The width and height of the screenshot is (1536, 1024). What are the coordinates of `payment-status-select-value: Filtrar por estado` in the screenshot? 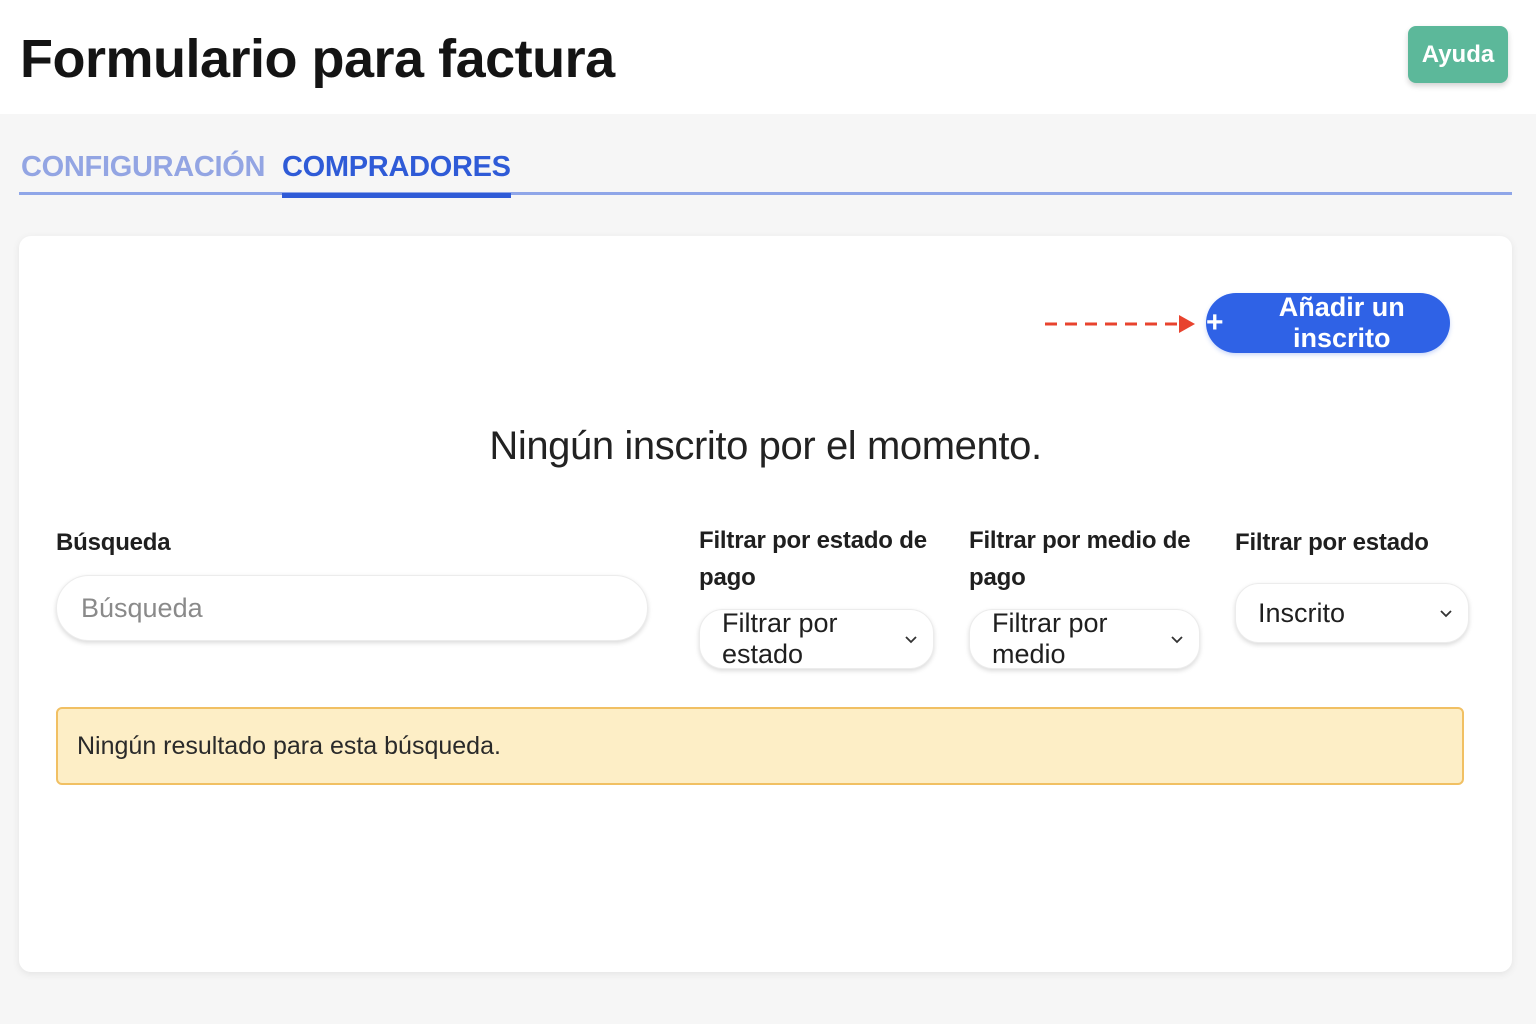 It's located at (780, 638).